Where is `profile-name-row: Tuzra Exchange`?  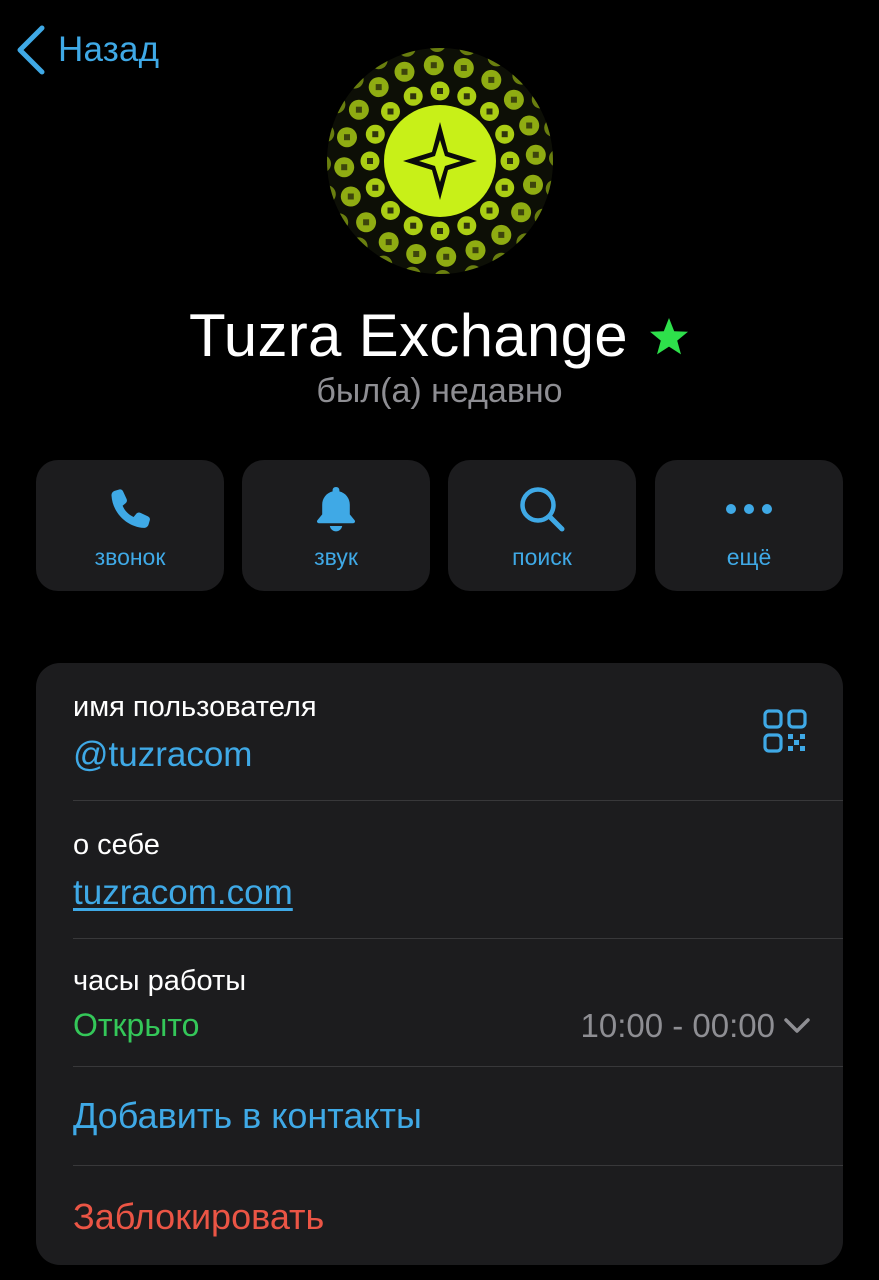 profile-name-row: Tuzra Exchange is located at coordinates (439, 335).